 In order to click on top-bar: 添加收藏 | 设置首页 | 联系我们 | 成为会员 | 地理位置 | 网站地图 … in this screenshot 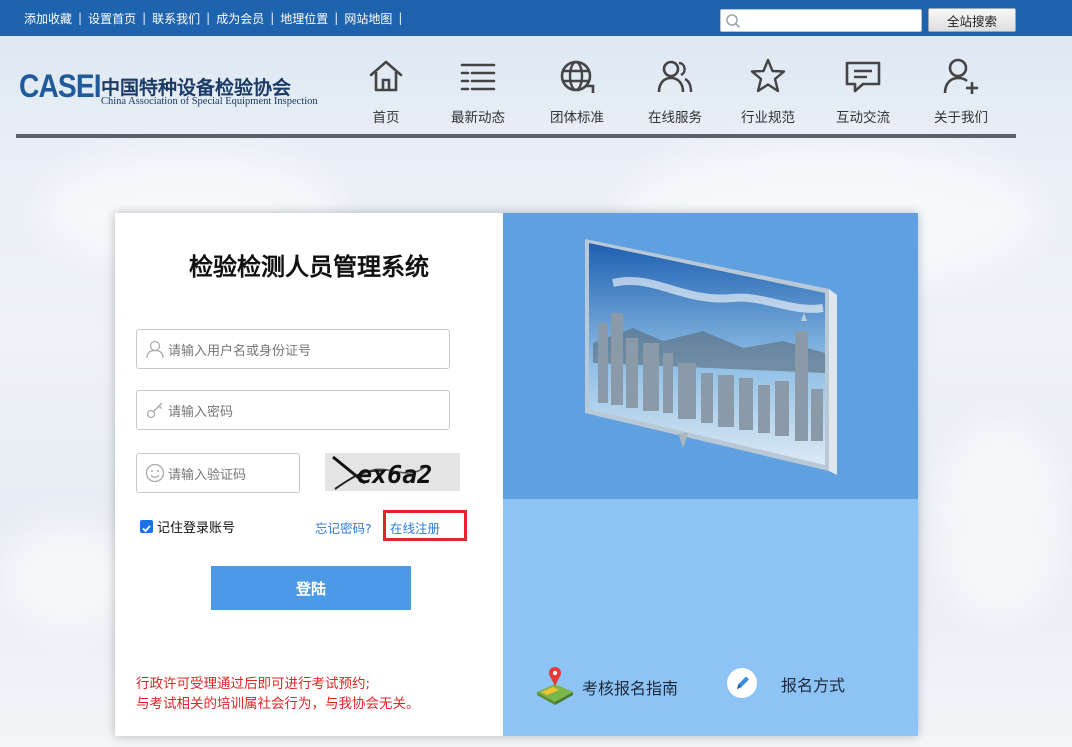, I will do `click(536, 18)`.